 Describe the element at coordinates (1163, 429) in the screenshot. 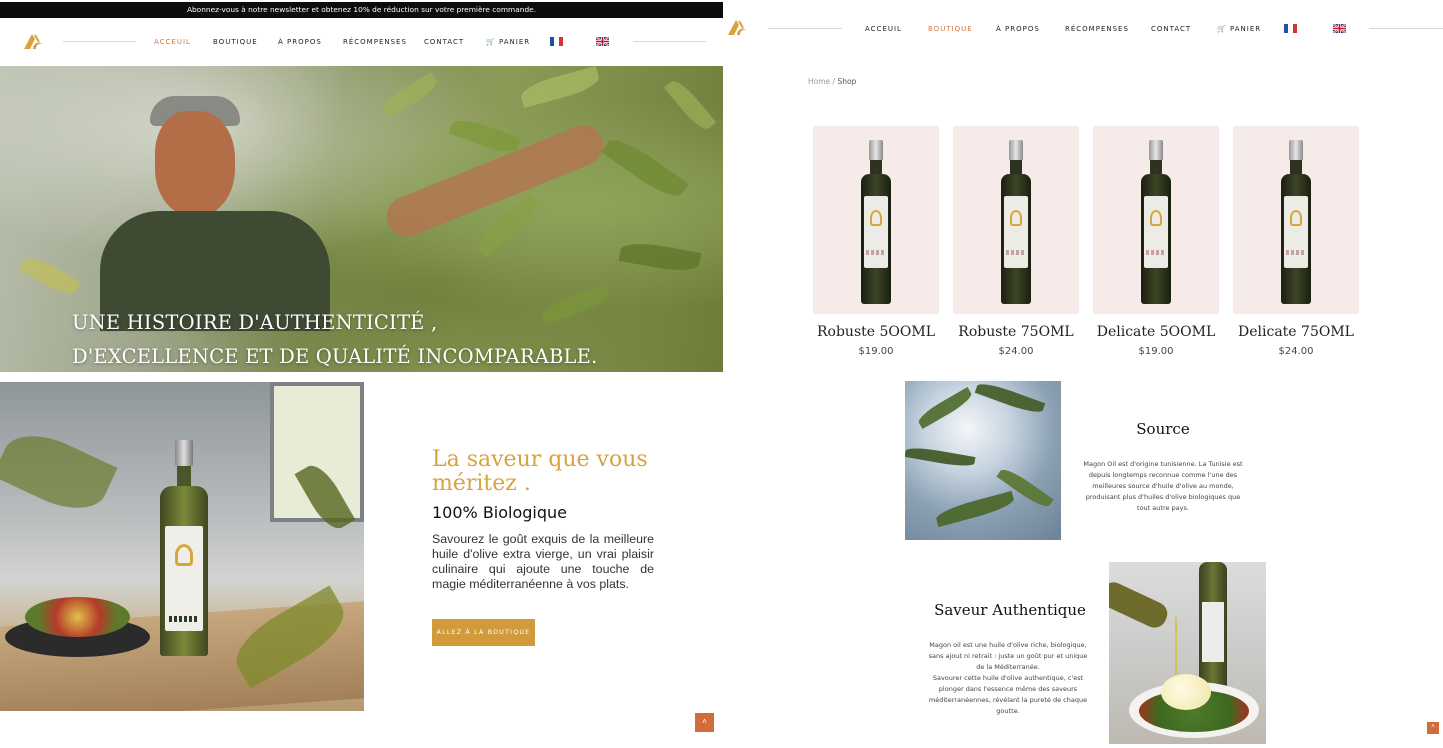

I see `source-heading: Source` at that location.